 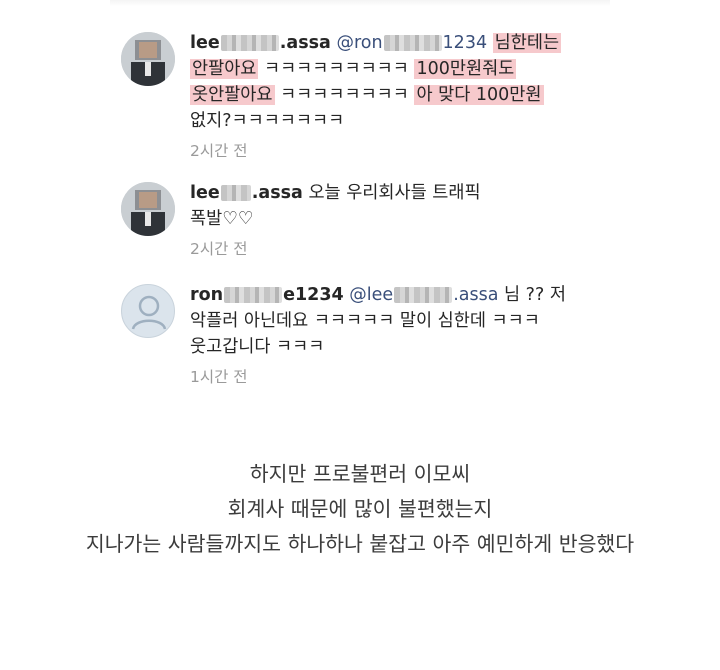 What do you see at coordinates (344, 95) in the screenshot?
I see `comment-text: ㅋㅋㅋㅋㅋㅋㅋㅋ` at bounding box center [344, 95].